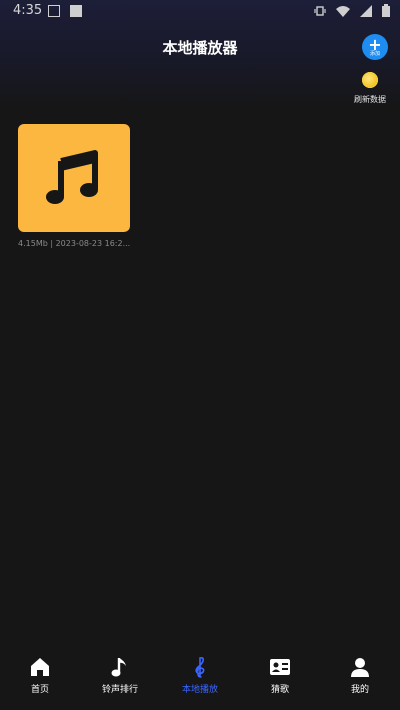  I want to click on tab-local-play: 本地播放, so click(200, 675).